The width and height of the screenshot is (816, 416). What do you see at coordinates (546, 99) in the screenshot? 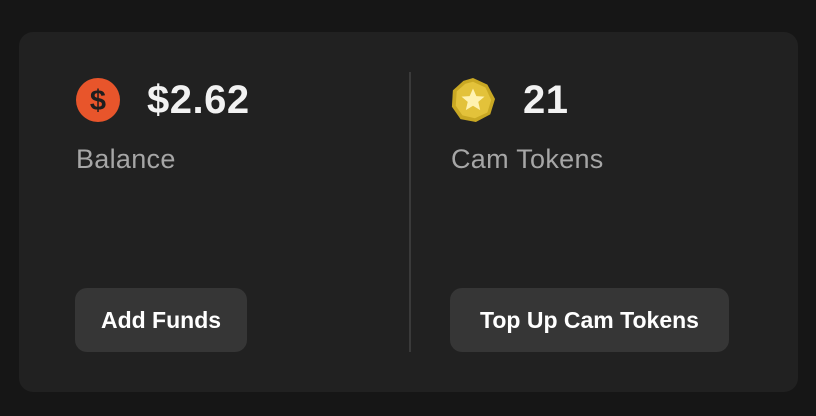
I see `tokens-value: 21` at bounding box center [546, 99].